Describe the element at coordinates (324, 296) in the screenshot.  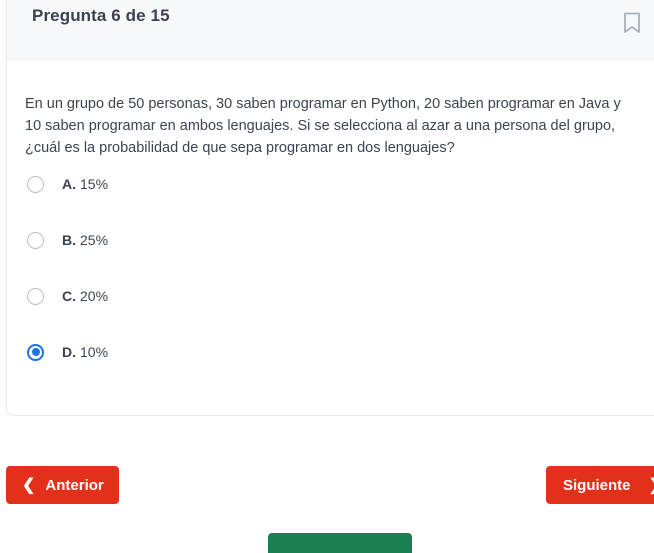
I see `option-c: C. 20%` at that location.